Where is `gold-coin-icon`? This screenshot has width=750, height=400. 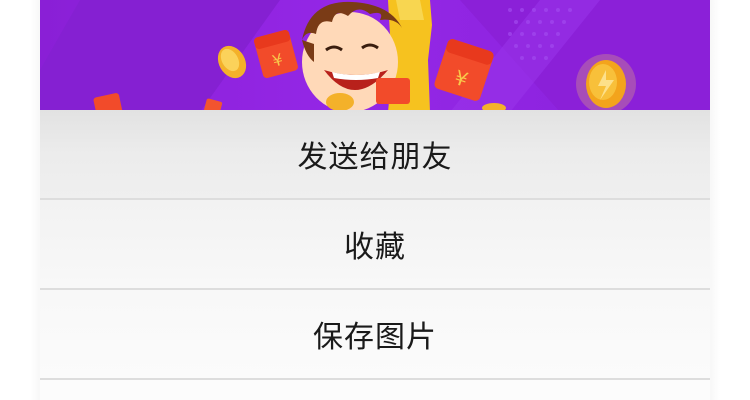 gold-coin-icon is located at coordinates (606, 83).